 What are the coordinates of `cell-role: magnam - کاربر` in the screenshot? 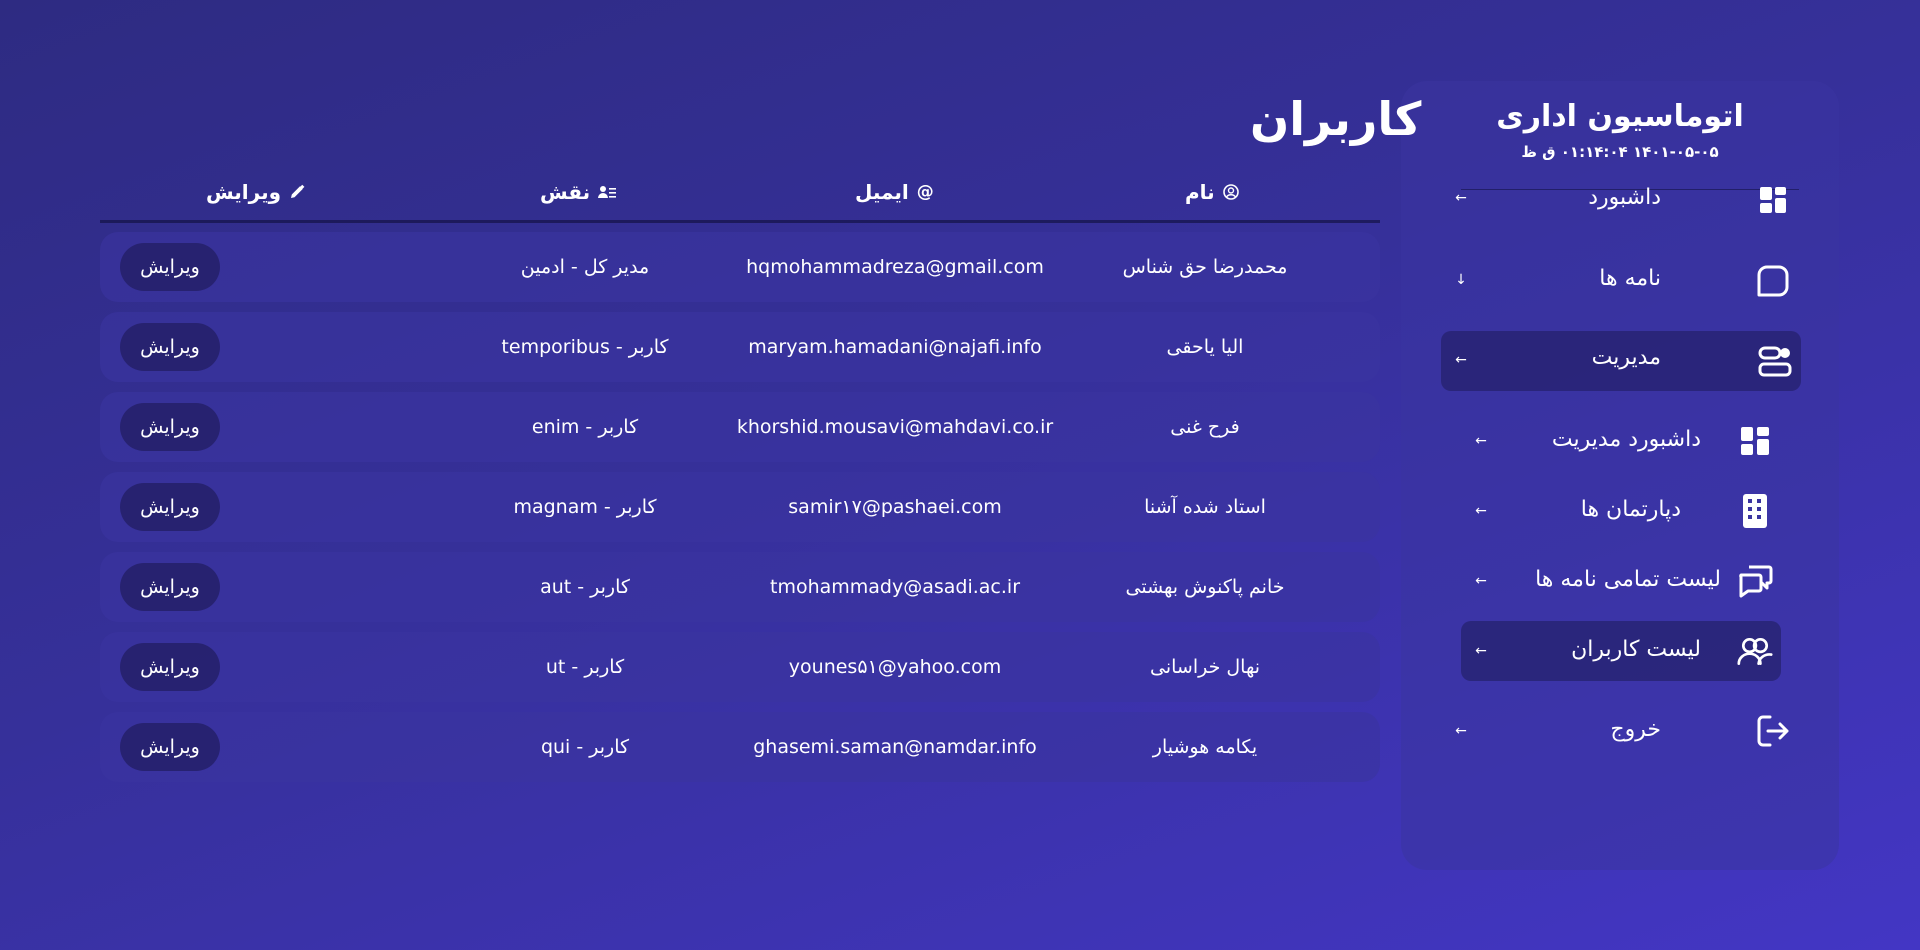 It's located at (585, 507).